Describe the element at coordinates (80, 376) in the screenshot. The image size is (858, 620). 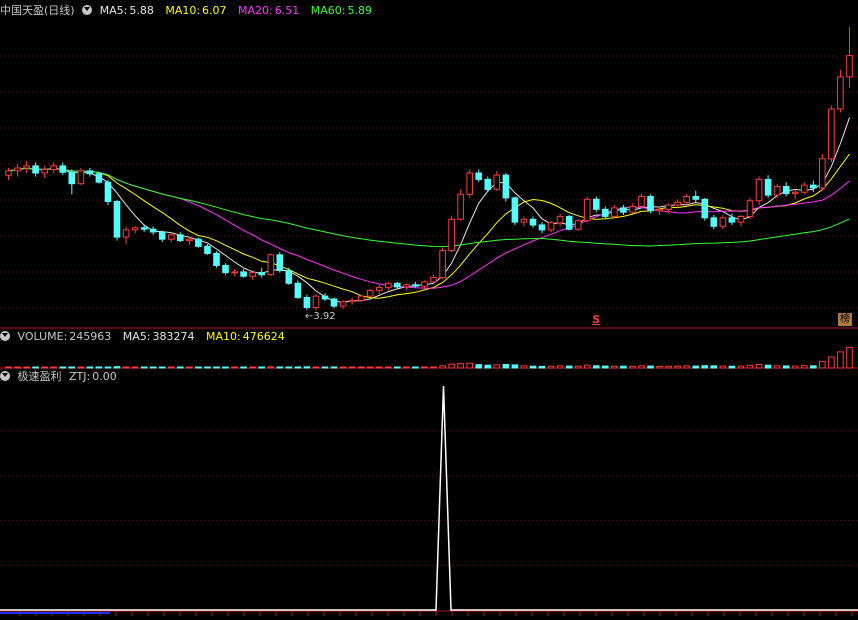
I see `ztj-label: ZTJ:` at that location.